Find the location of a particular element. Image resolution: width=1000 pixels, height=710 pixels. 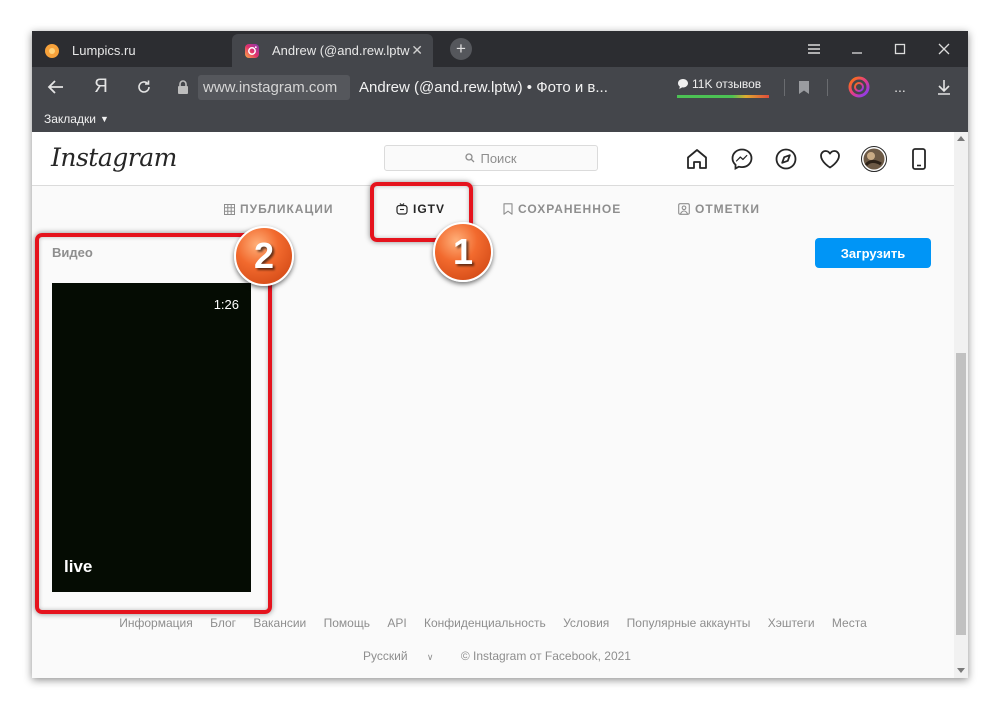

close-tab-icon: ✕ is located at coordinates (417, 50).